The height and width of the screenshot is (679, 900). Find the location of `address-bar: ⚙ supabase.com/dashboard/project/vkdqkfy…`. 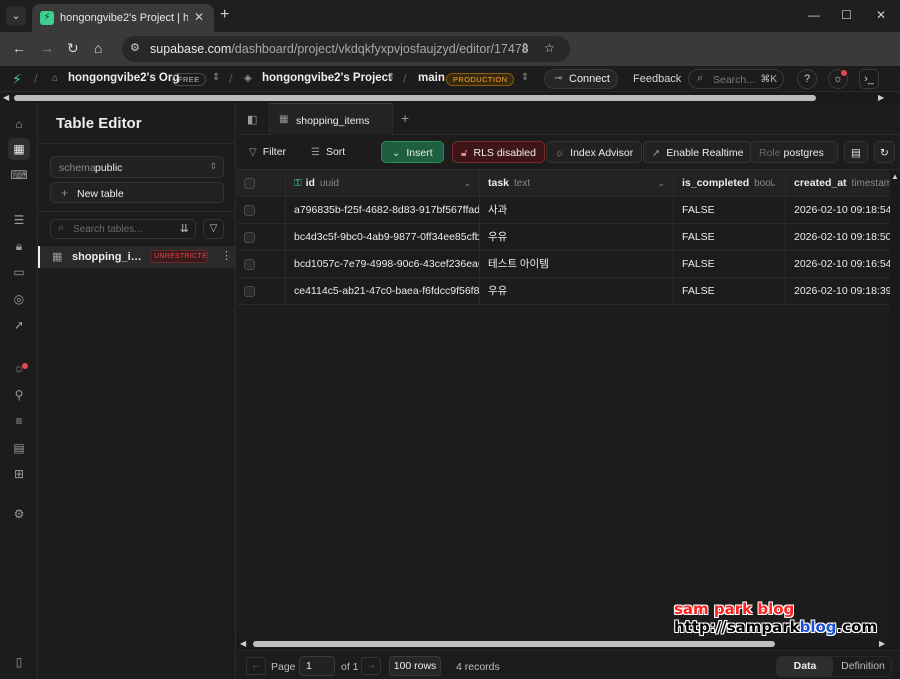

address-bar: ⚙ supabase.com/dashboard/project/vkdqkfy… is located at coordinates (346, 49).